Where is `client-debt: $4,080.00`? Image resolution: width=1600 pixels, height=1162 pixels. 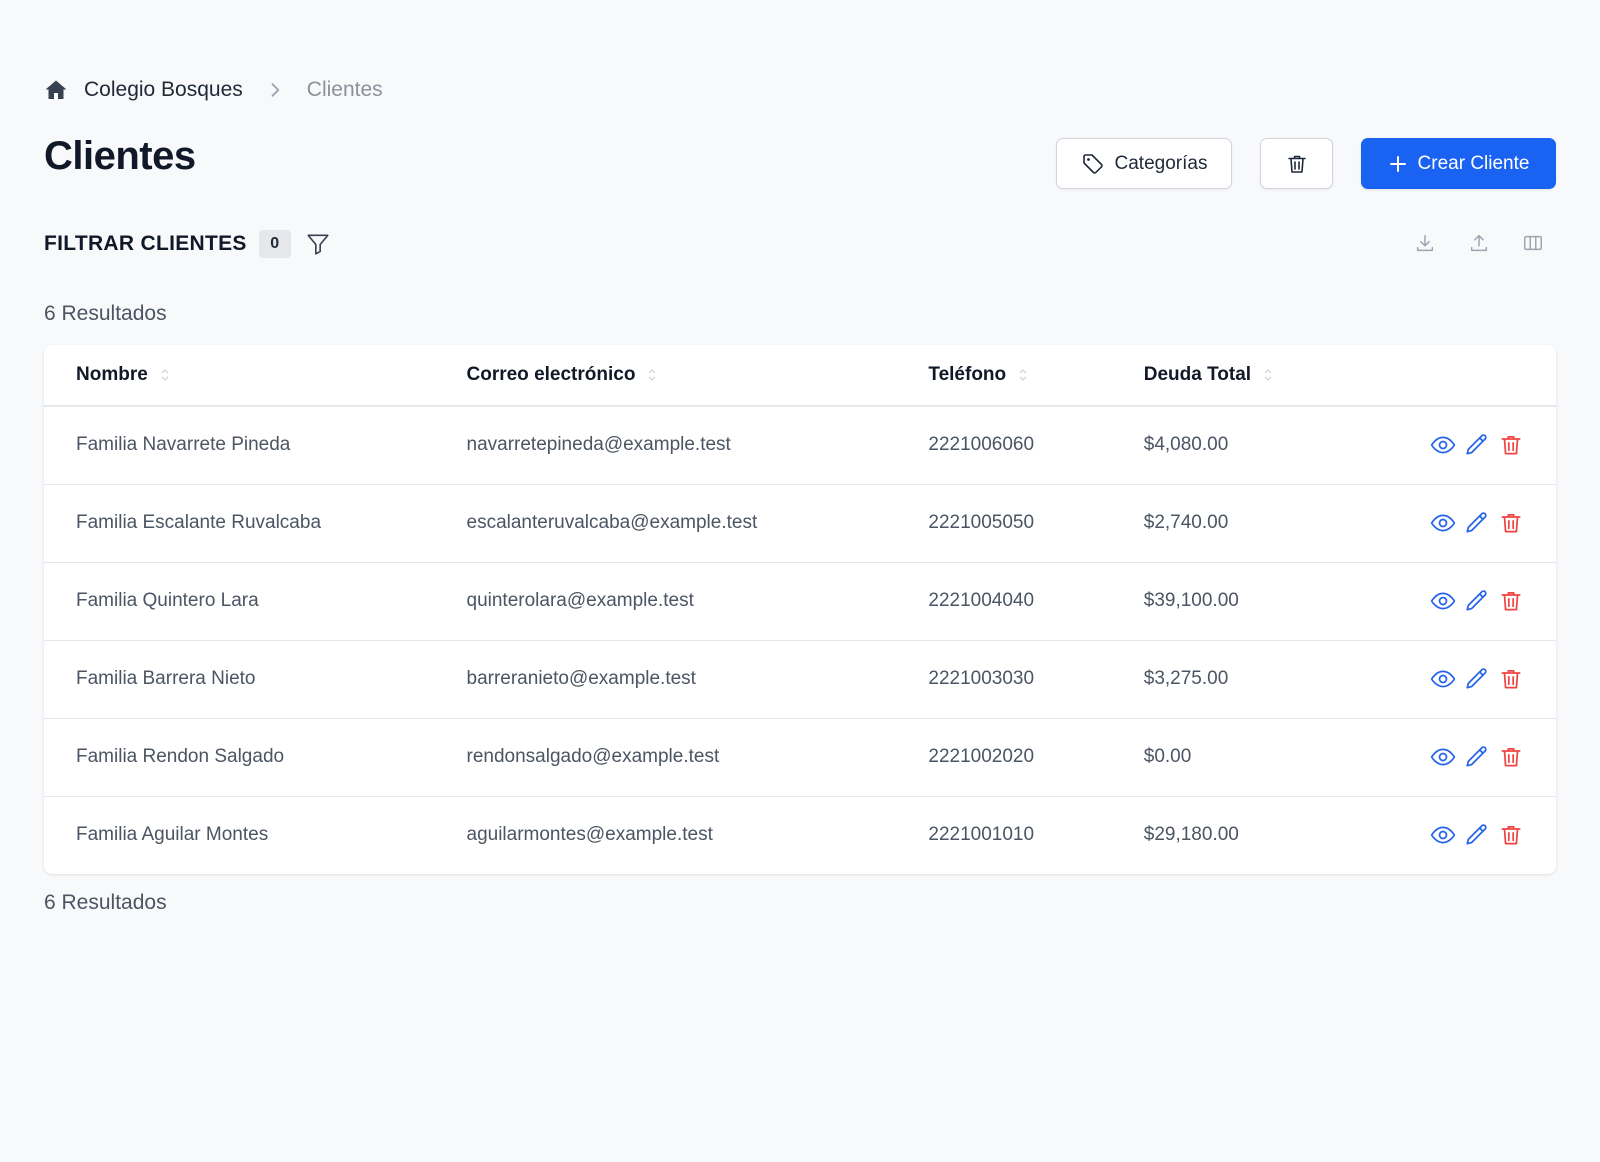 client-debt: $4,080.00 is located at coordinates (1186, 445).